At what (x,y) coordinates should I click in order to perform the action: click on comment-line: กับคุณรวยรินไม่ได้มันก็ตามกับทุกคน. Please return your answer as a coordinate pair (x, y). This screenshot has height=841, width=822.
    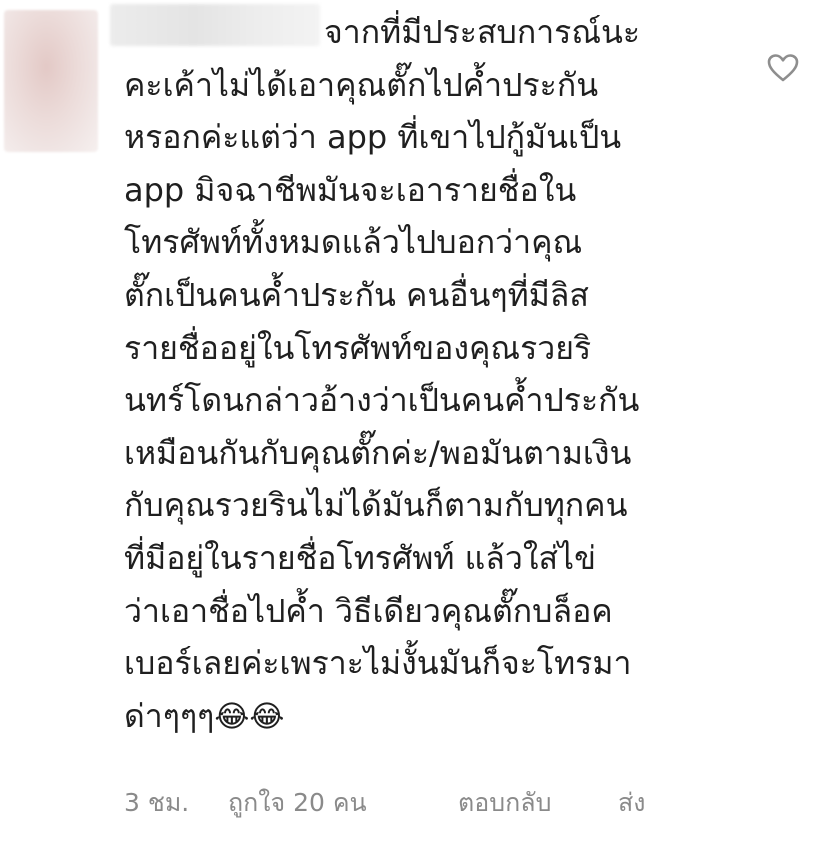
    Looking at the image, I should click on (376, 505).